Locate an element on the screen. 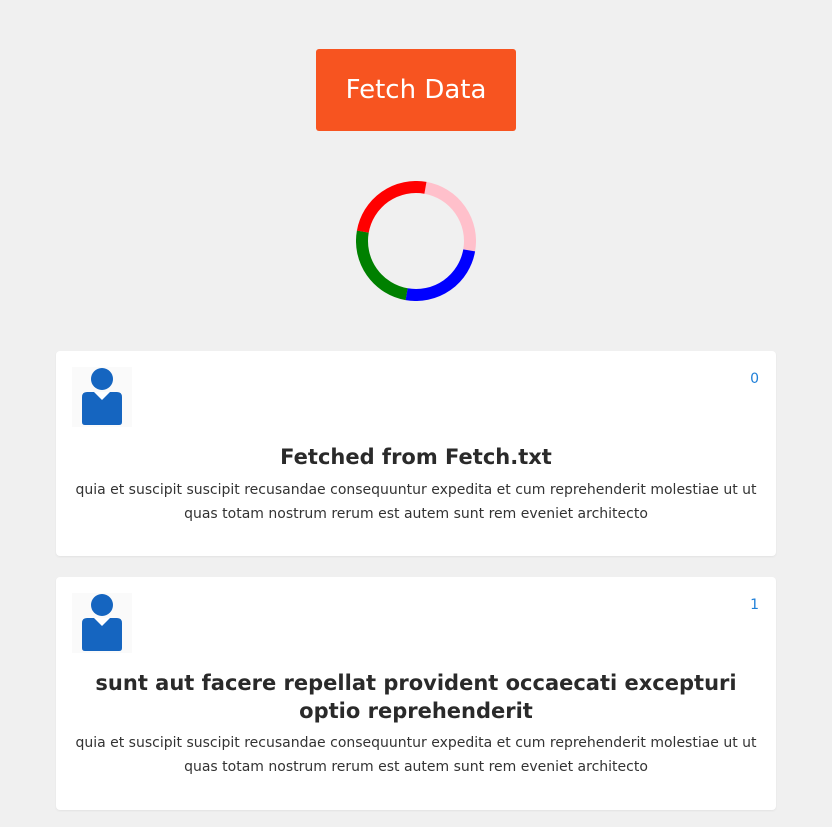 Image resolution: width=832 pixels, height=827 pixels. loading-spinner-icon is located at coordinates (416, 241).